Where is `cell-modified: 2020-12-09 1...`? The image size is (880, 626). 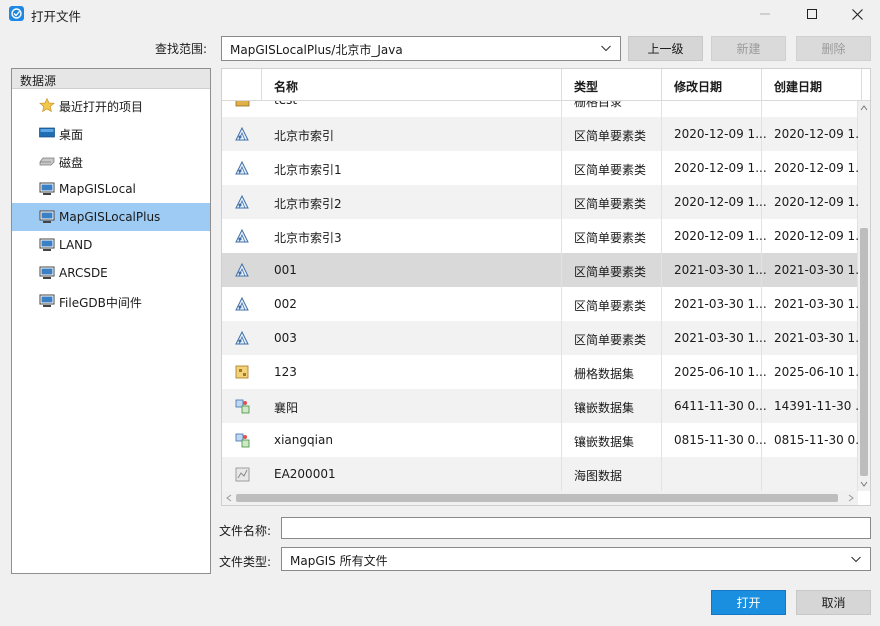
cell-modified: 2020-12-09 1... is located at coordinates (714, 236).